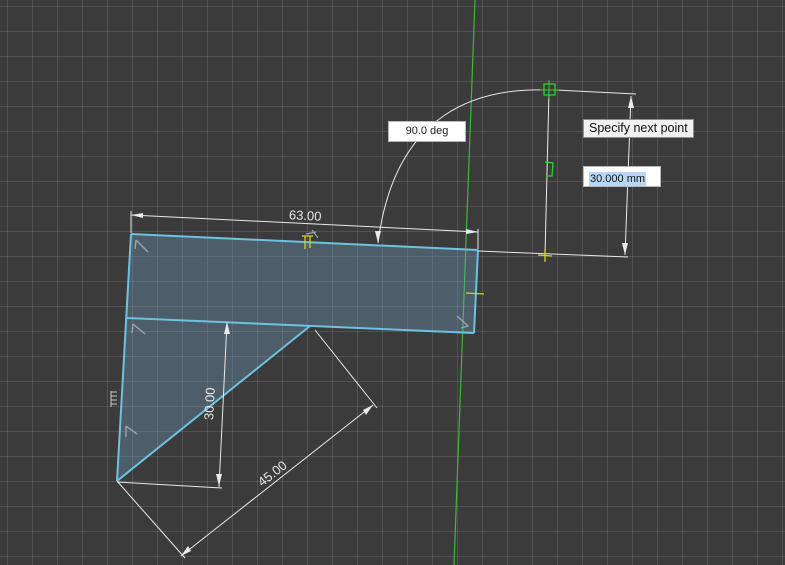  I want to click on length-input: 30.000 mm, so click(622, 176).